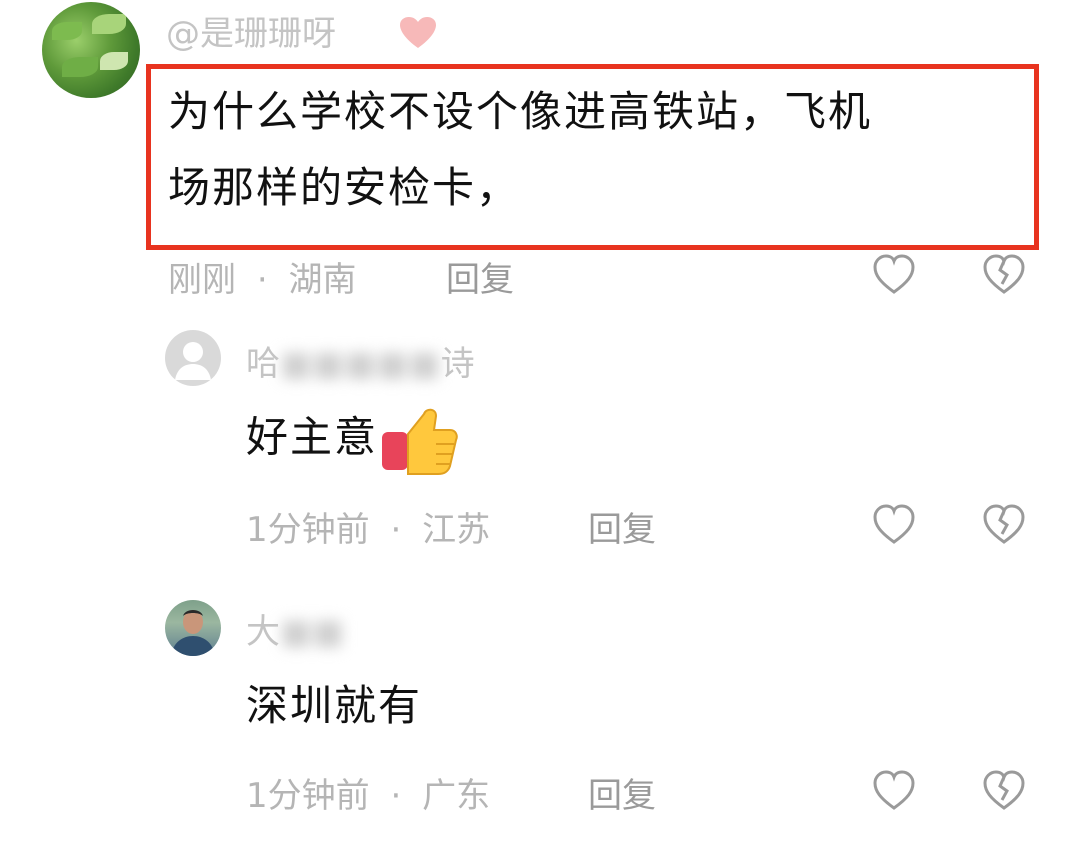  I want to click on comment-username: 大■■, so click(295, 628).